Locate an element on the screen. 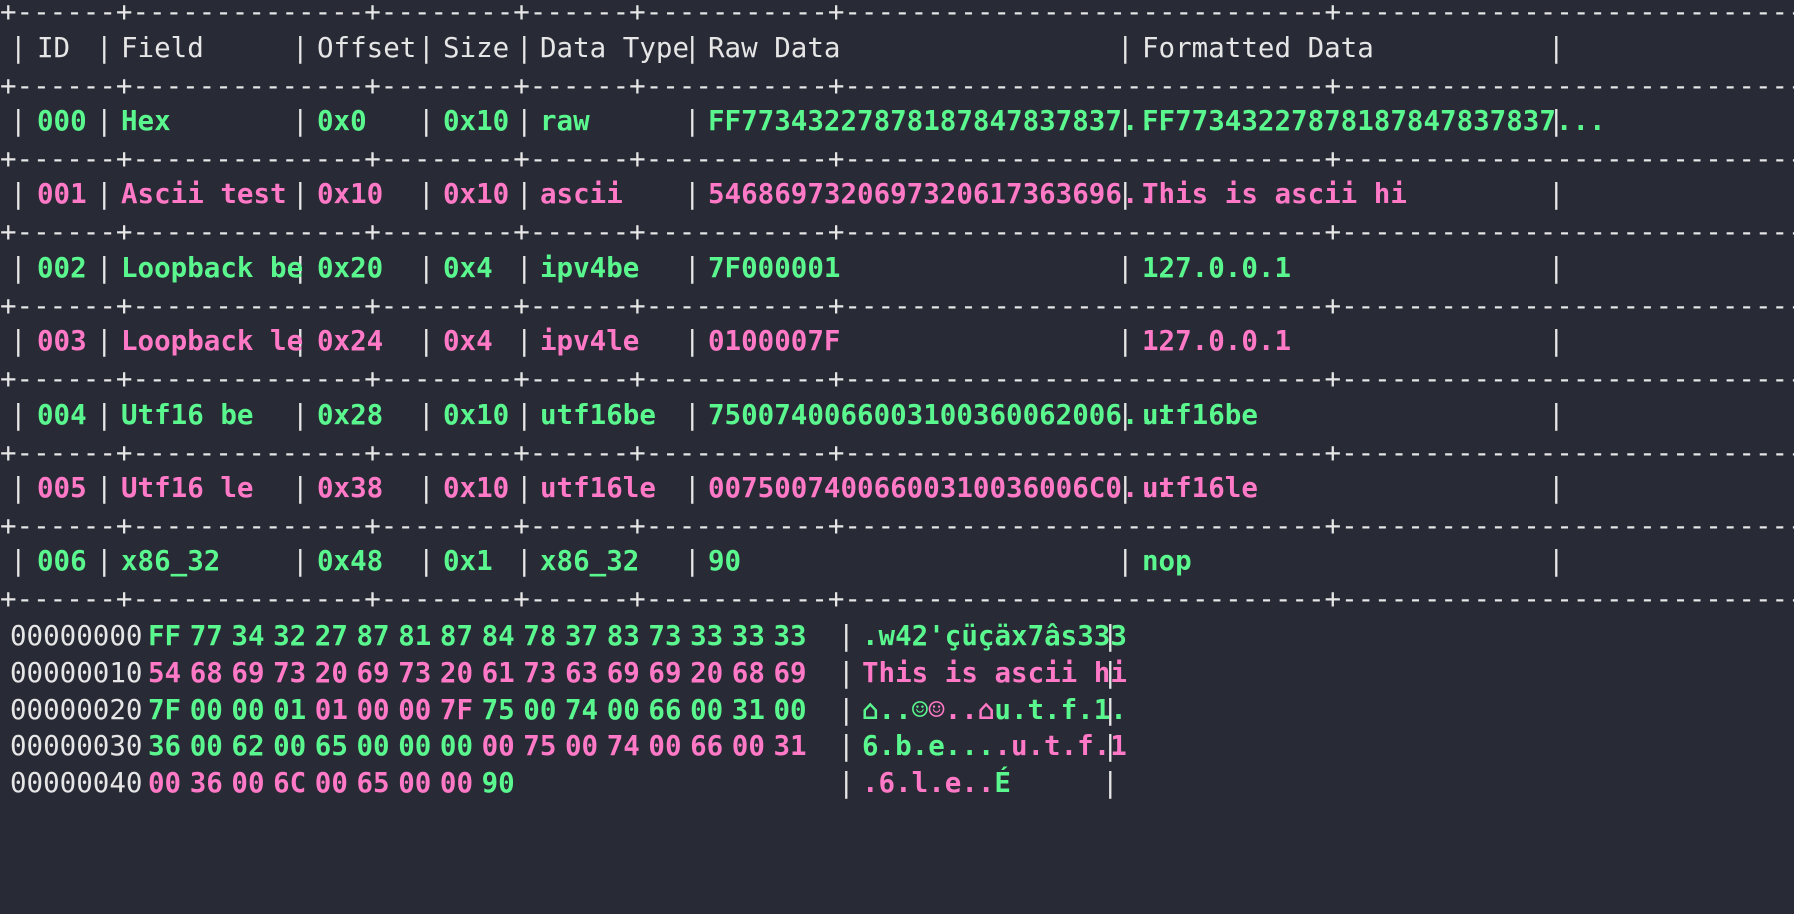 The image size is (1794, 914). cell-id: 004 is located at coordinates (62, 414).